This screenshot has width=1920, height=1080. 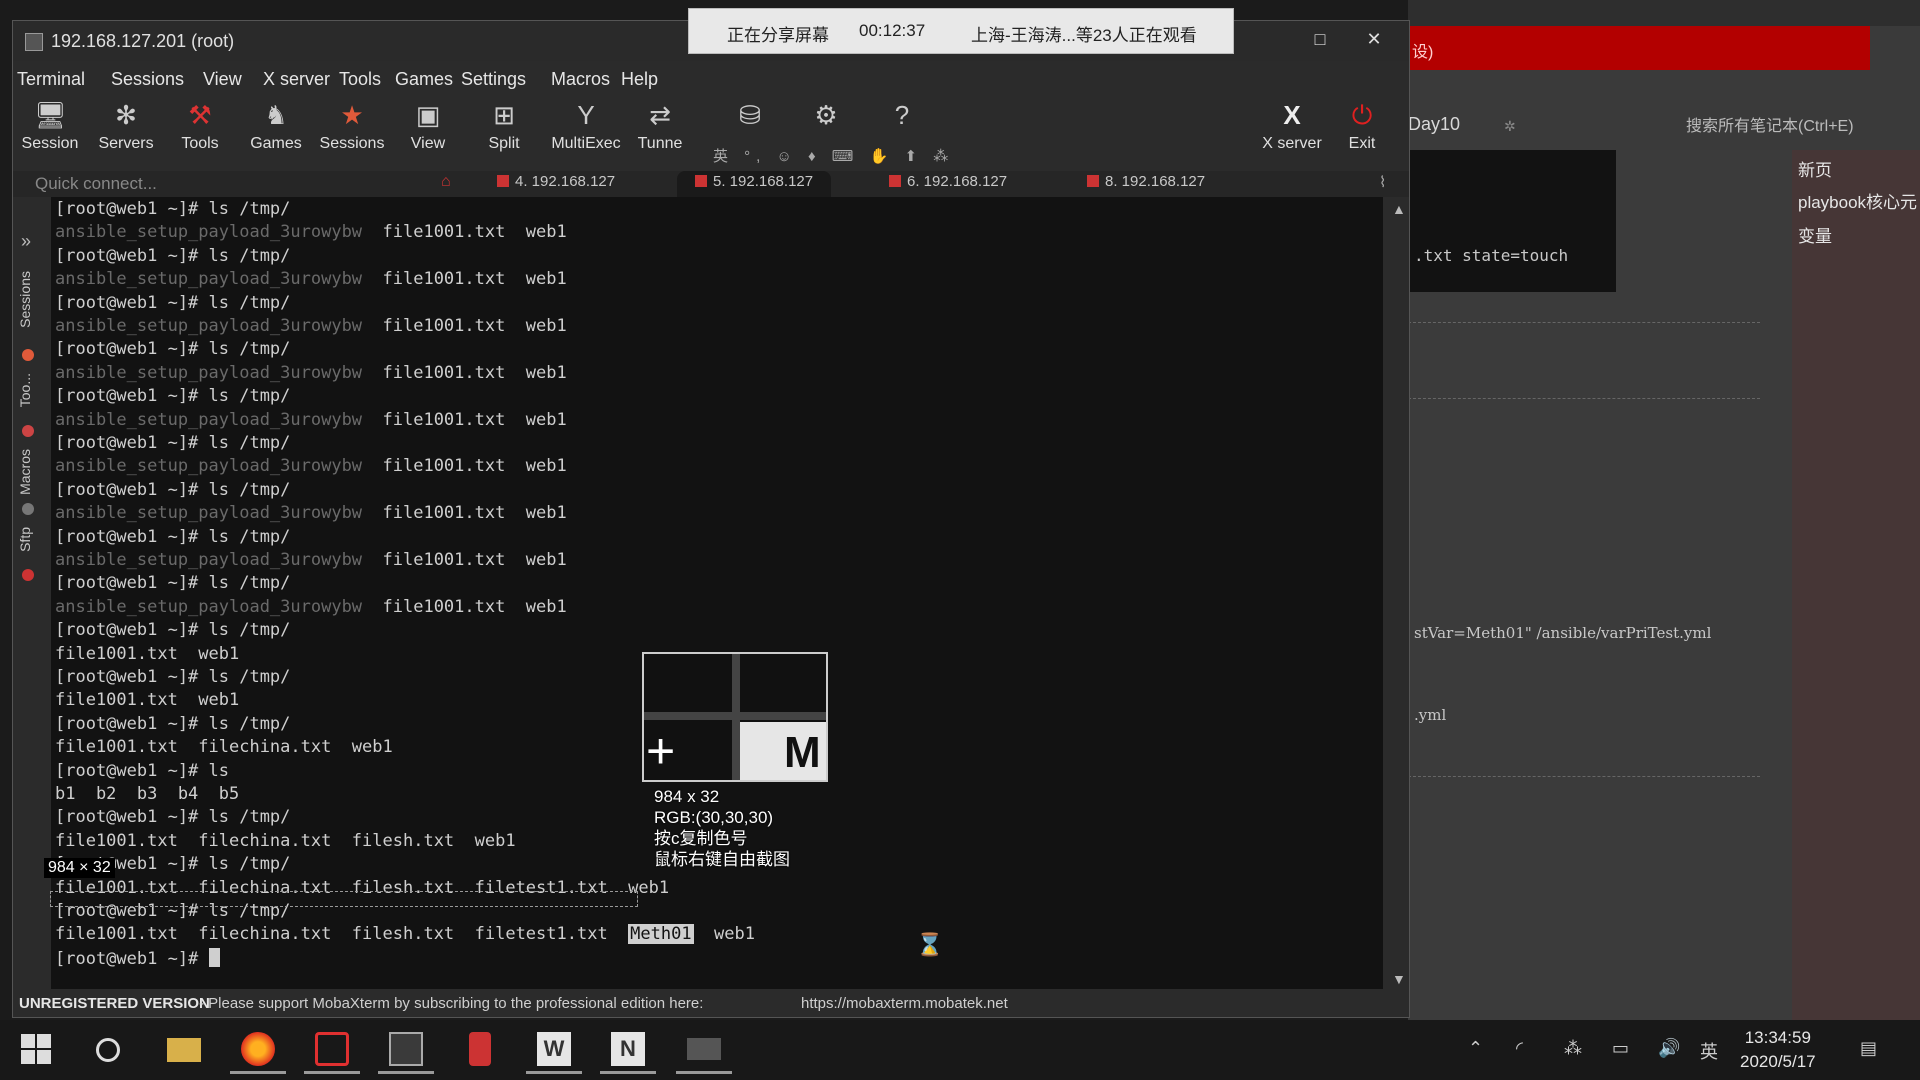 I want to click on power-icon: ⏻, so click(x=1362, y=115).